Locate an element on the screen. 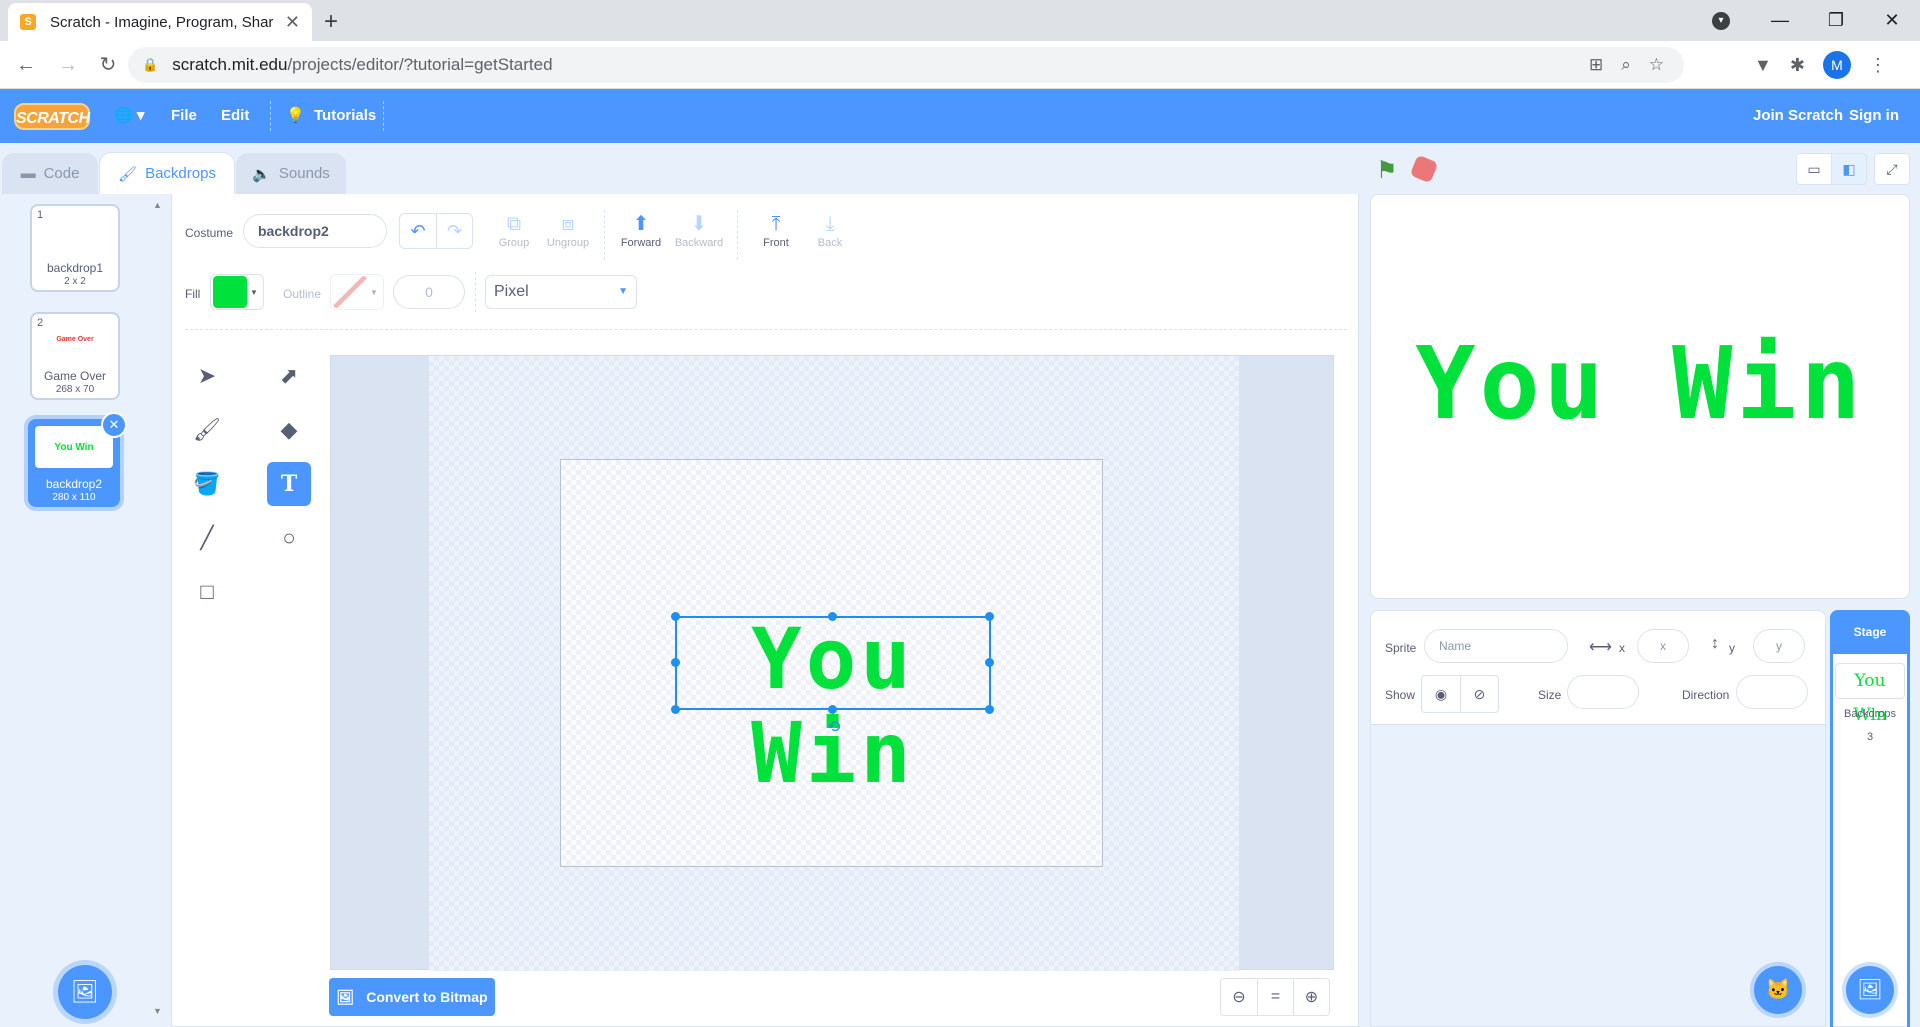 The image size is (1920, 1027). x-input: x is located at coordinates (1663, 646).